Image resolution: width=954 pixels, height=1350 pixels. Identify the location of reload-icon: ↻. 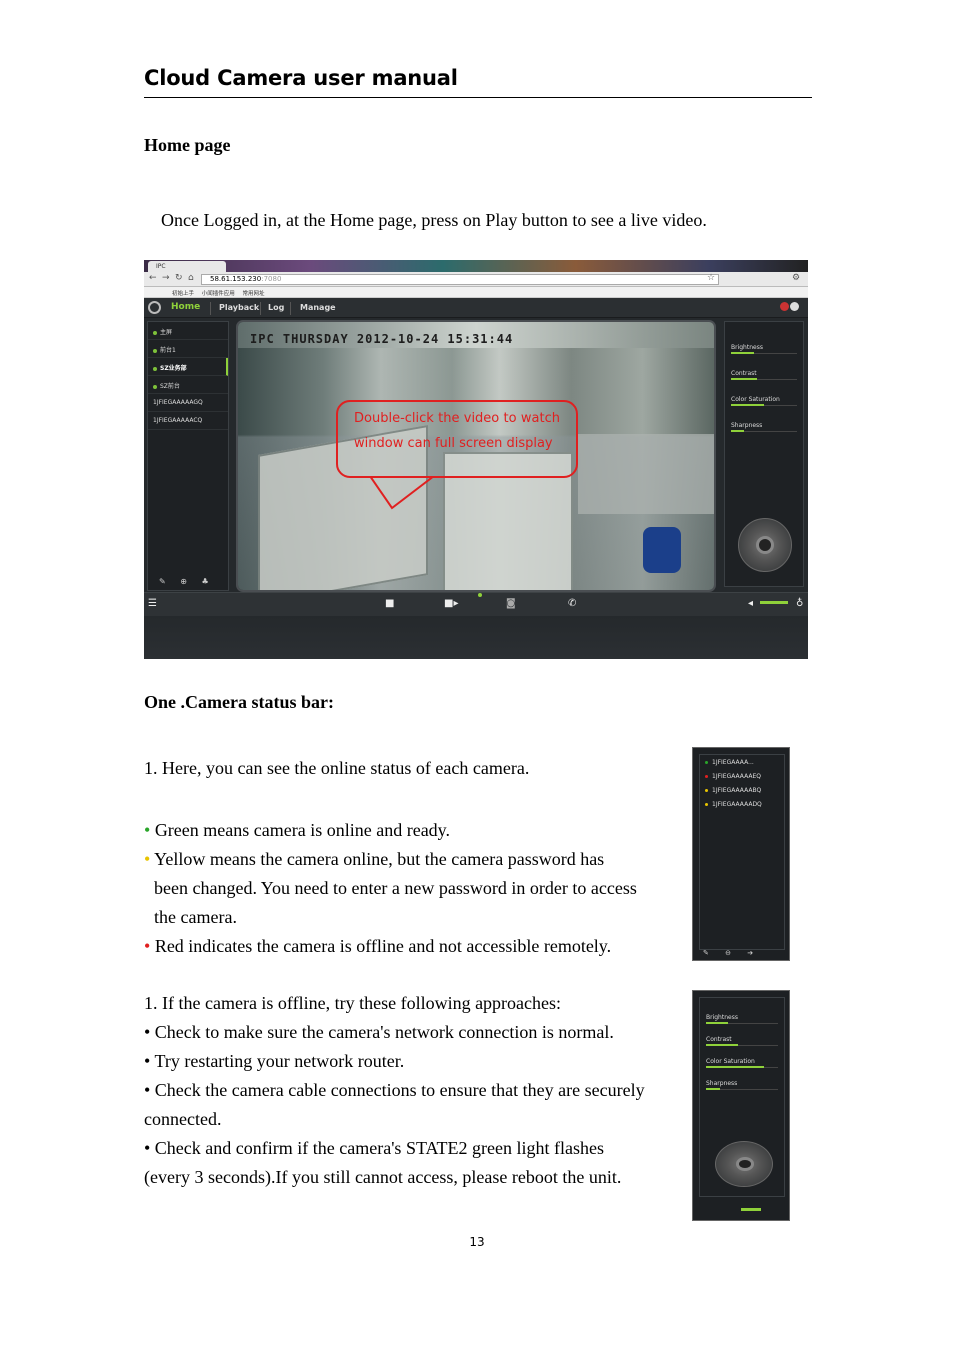
(179, 278).